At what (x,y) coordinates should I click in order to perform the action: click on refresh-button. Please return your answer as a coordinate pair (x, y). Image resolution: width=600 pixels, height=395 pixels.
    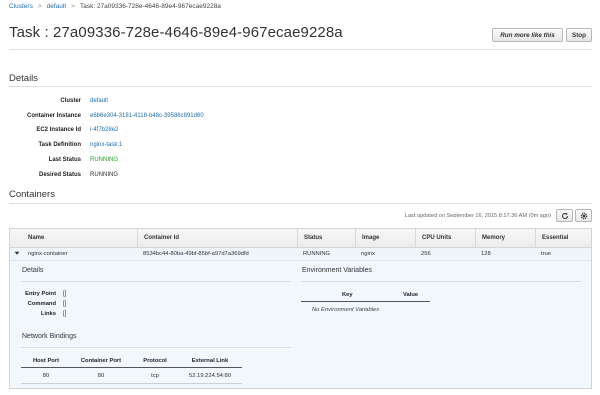
    Looking at the image, I should click on (564, 215).